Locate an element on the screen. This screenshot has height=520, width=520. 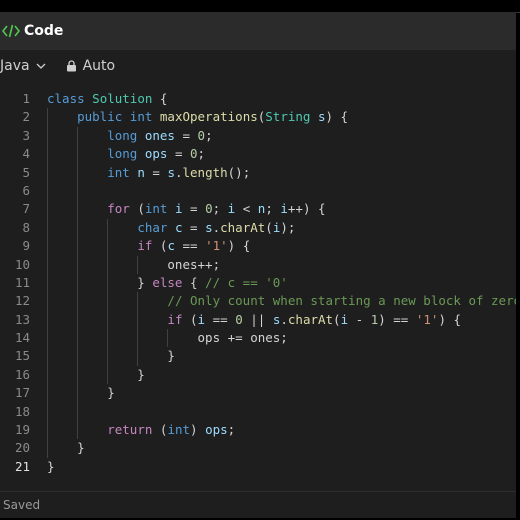
code-line: 4 long ops = 0; is located at coordinates (258, 154).